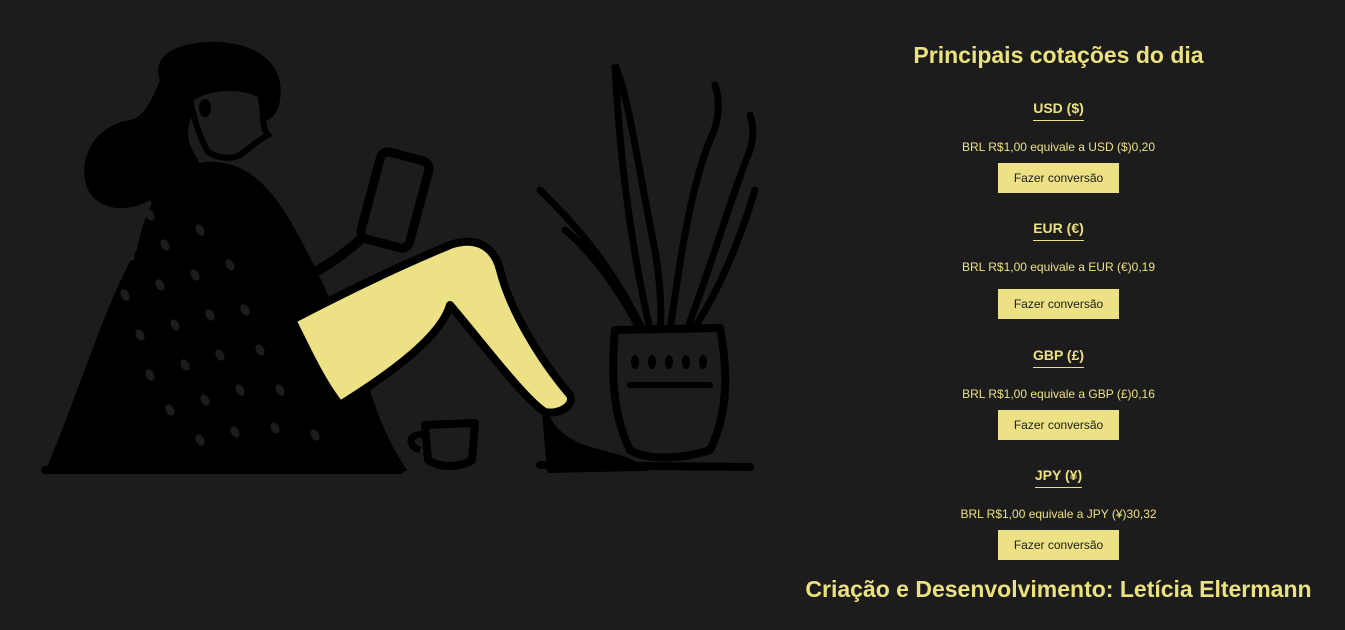 Image resolution: width=1345 pixels, height=630 pixels. I want to click on convert-button-usd: Fazer conversão, so click(1058, 178).